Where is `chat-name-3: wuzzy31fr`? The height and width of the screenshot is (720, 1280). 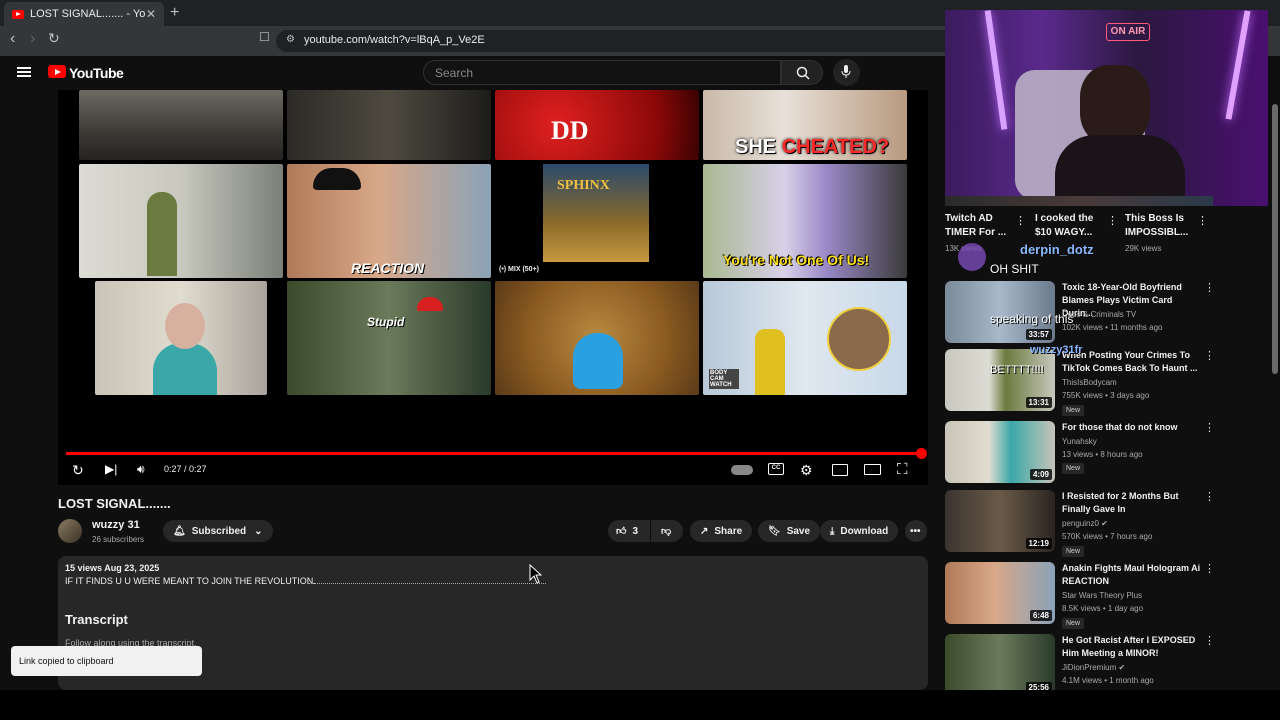
chat-name-3: wuzzy31fr is located at coordinates (1056, 350).